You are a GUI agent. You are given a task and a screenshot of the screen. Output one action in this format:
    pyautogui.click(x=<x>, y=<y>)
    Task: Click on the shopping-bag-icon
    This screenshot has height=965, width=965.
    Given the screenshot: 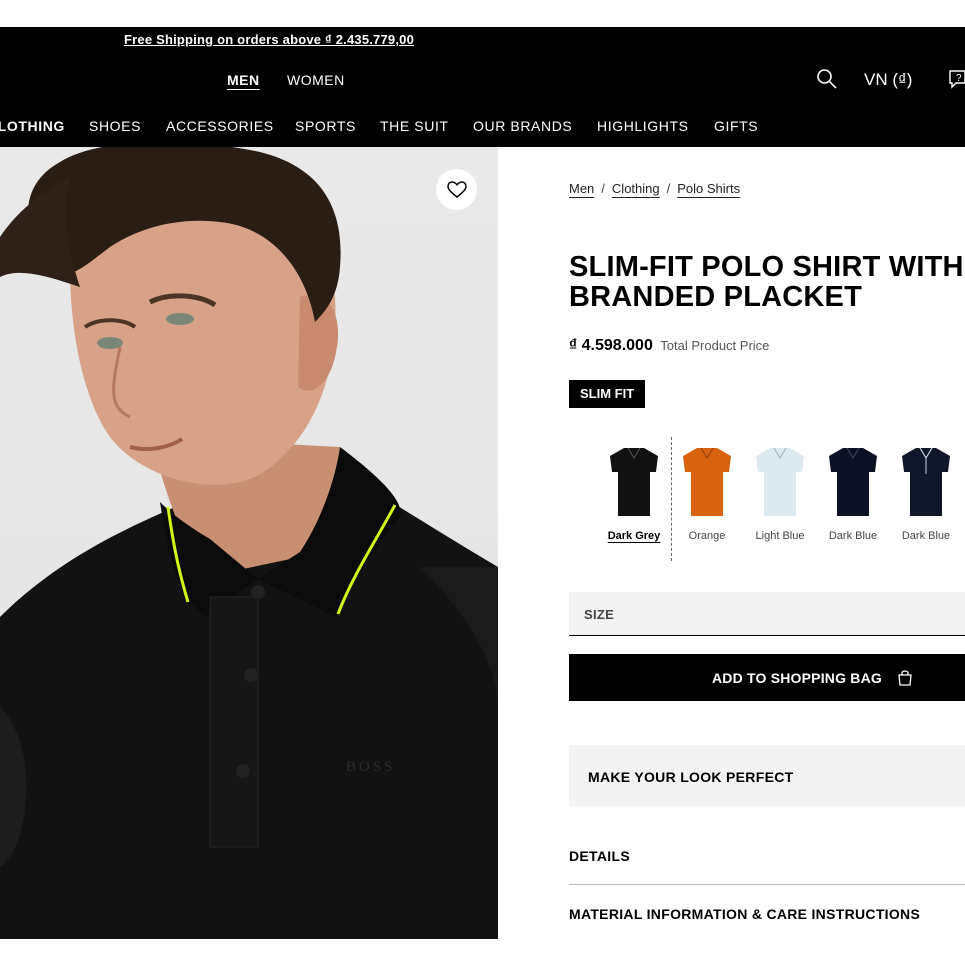 What is the action you would take?
    pyautogui.click(x=905, y=678)
    